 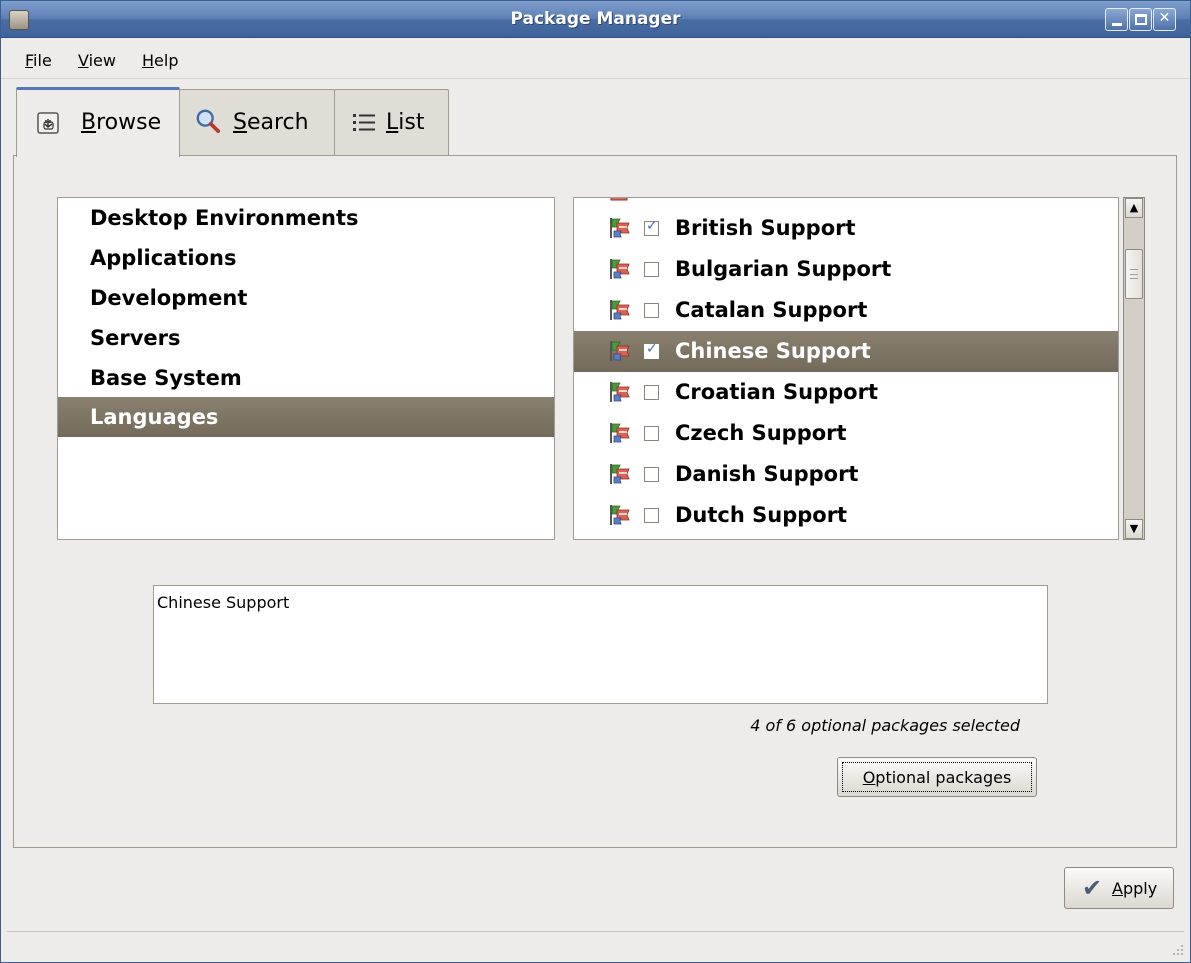 What do you see at coordinates (765, 228) in the screenshot?
I see `group-name: British Support` at bounding box center [765, 228].